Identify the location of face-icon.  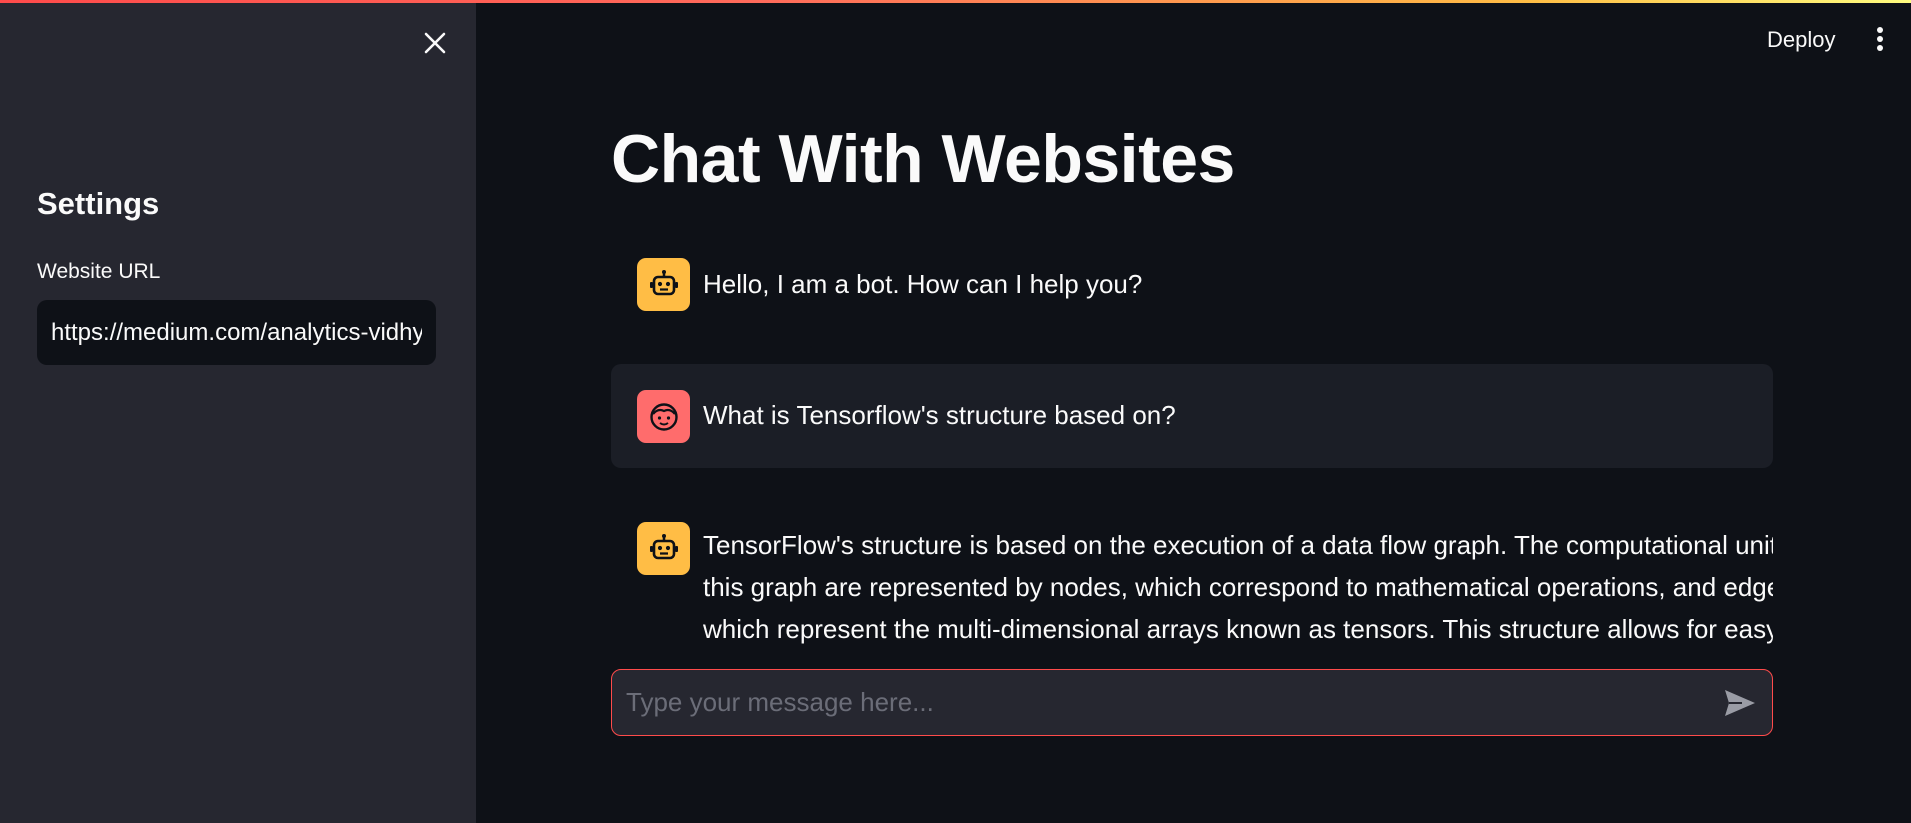
(663, 416).